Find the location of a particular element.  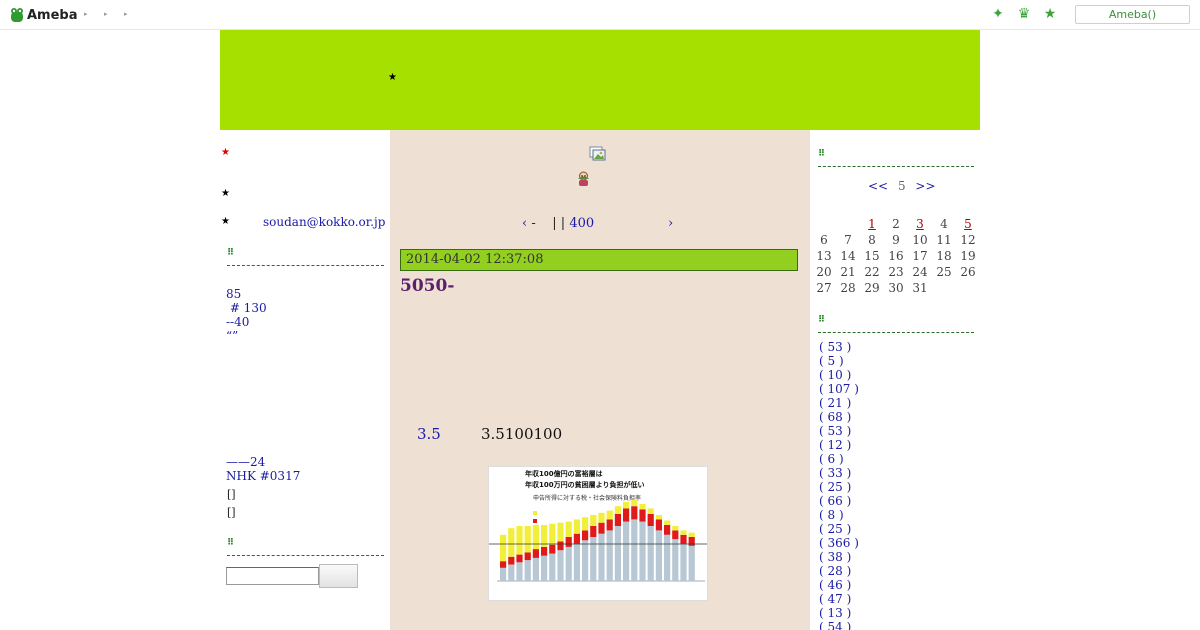

profile-link: ——24 is located at coordinates (263, 462).